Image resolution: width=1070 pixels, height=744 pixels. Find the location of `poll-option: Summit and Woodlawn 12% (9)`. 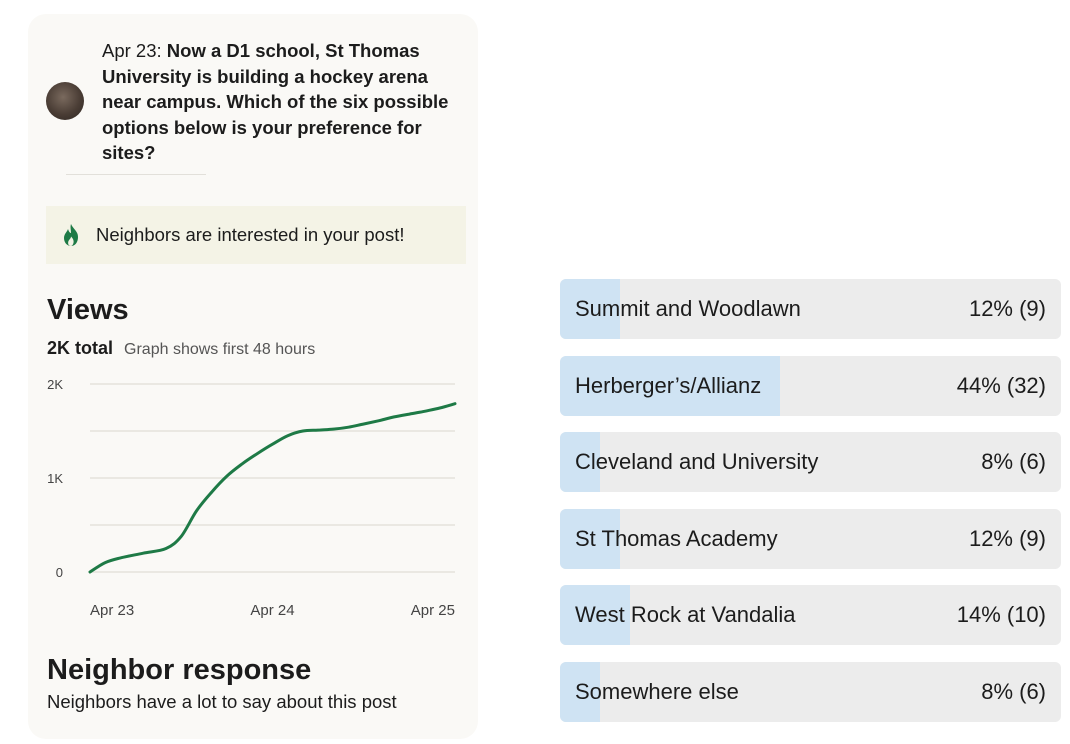

poll-option: Summit and Woodlawn 12% (9) is located at coordinates (810, 309).